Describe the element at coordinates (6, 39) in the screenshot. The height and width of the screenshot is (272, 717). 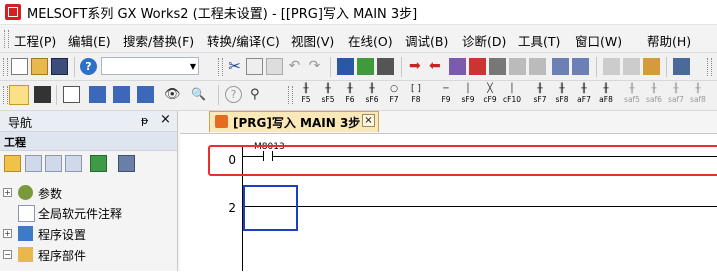
I see `menubar-grip` at that location.